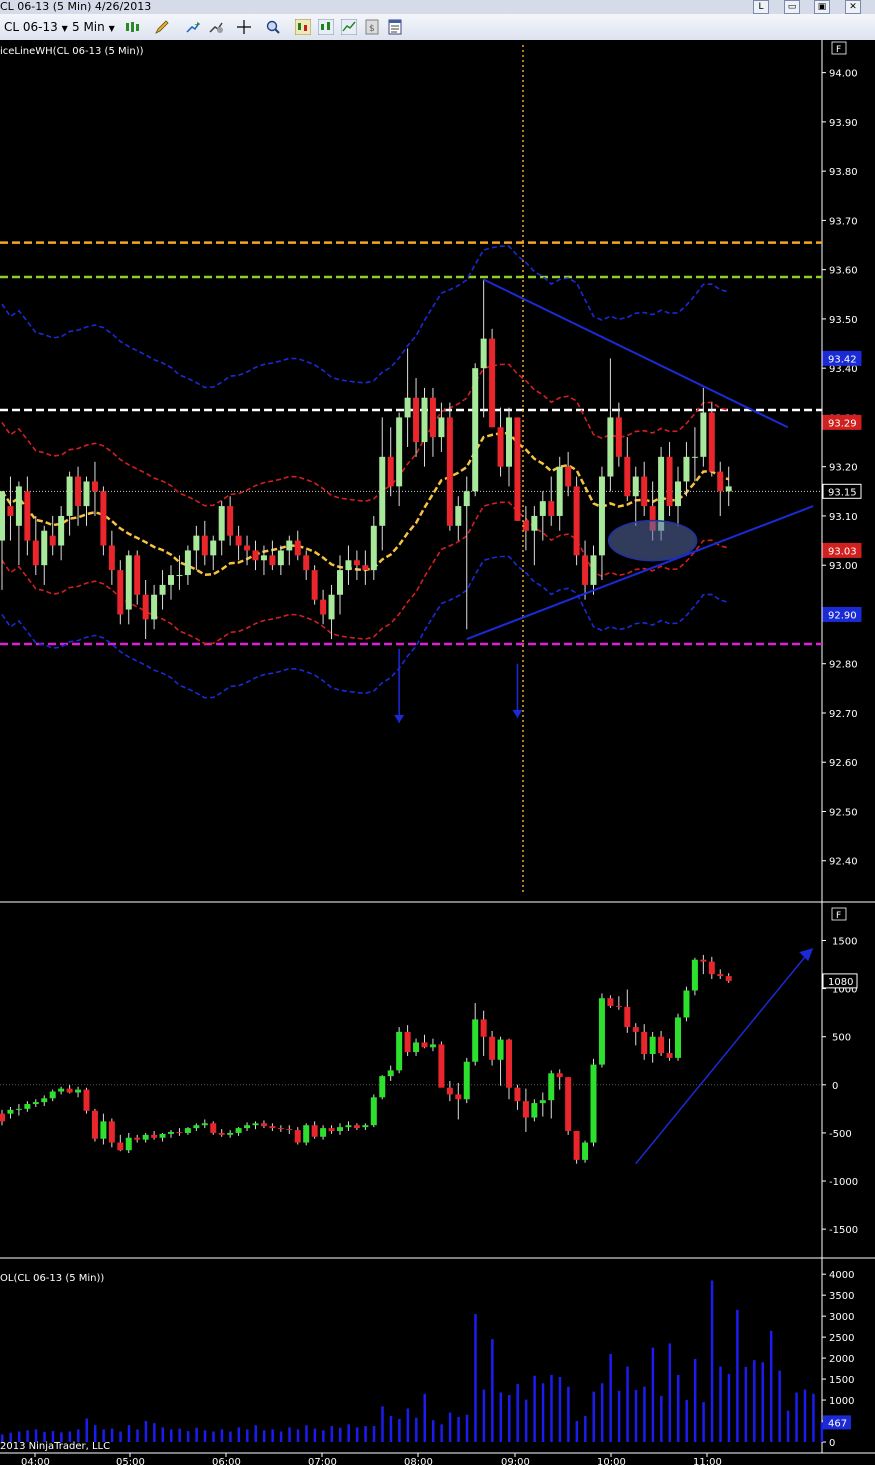 The height and width of the screenshot is (1465, 875). Describe the element at coordinates (216, 27) in the screenshot. I see `strategy-icon` at that location.